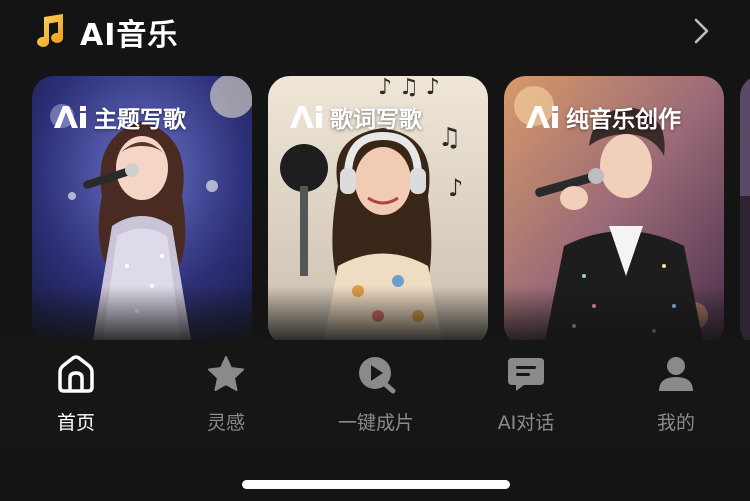  I want to click on card-label: 纯音乐创作, so click(602, 117).